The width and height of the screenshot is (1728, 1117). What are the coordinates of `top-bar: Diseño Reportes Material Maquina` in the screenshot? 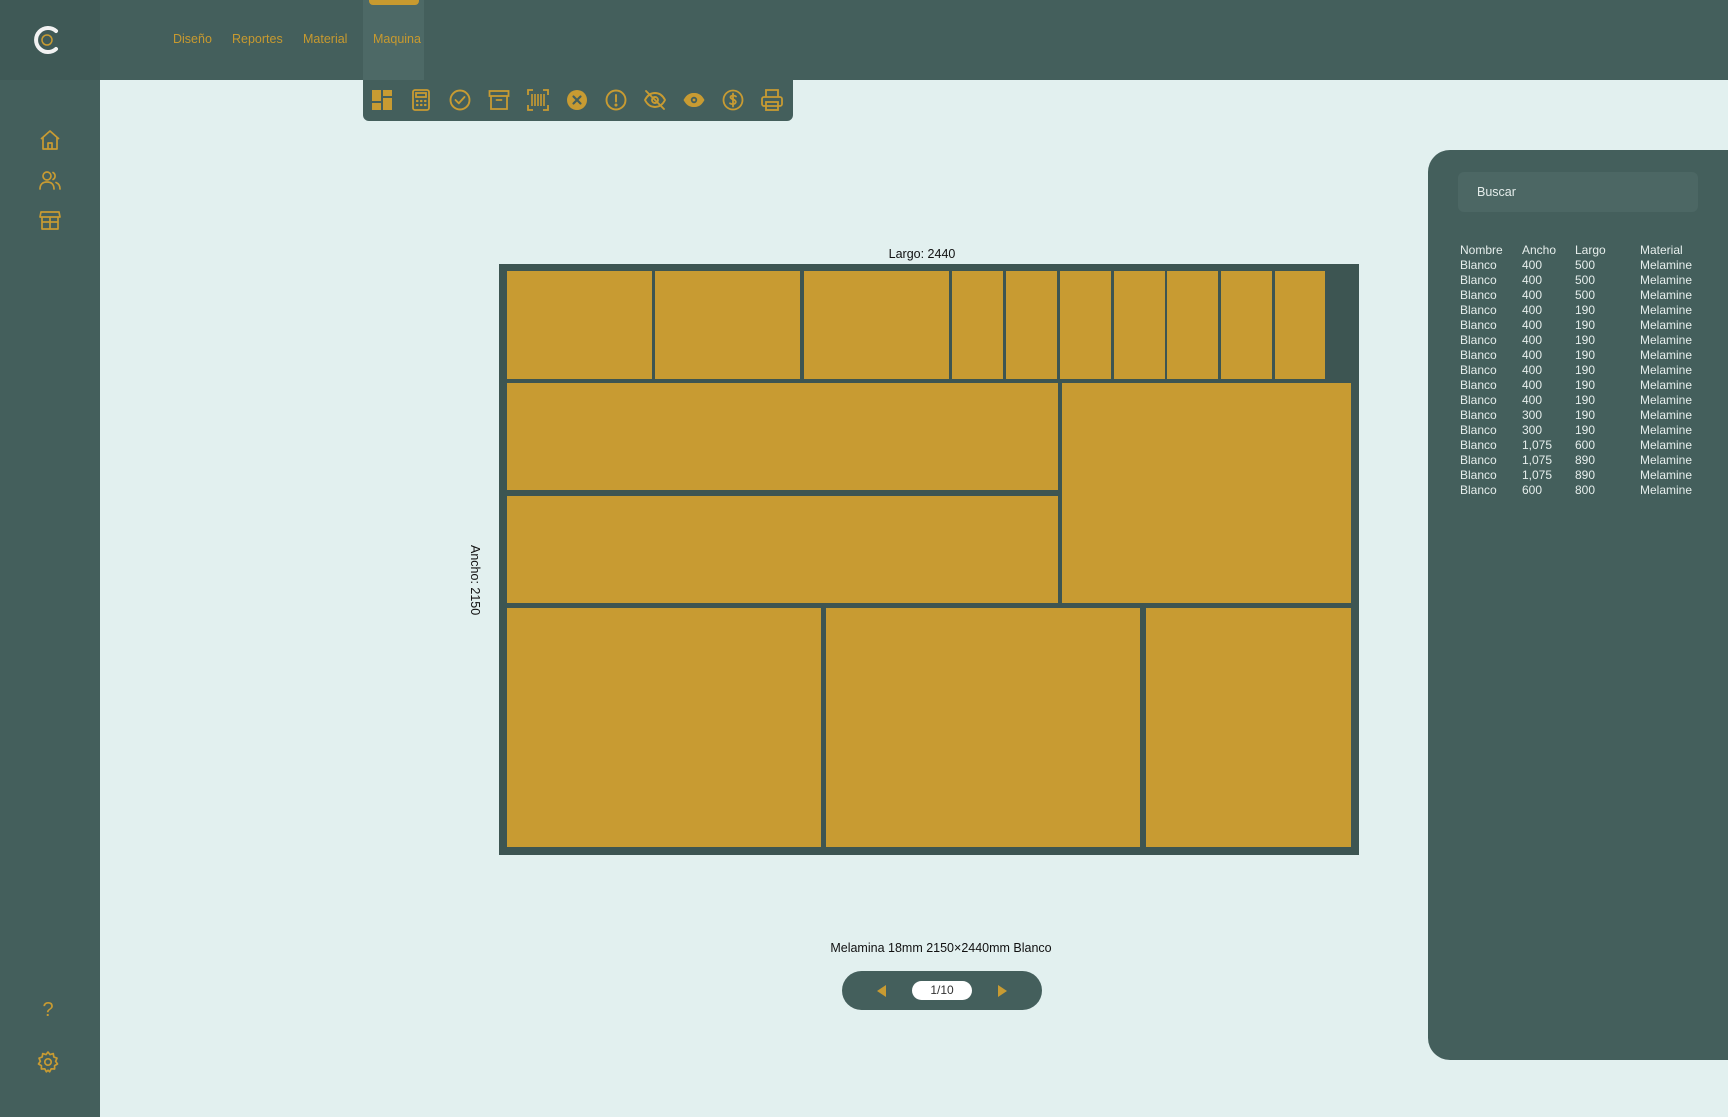 It's located at (864, 40).